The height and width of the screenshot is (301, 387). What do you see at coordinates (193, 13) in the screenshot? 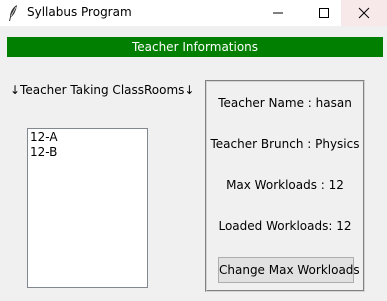
I see `title-bar: Syllabus Program` at bounding box center [193, 13].